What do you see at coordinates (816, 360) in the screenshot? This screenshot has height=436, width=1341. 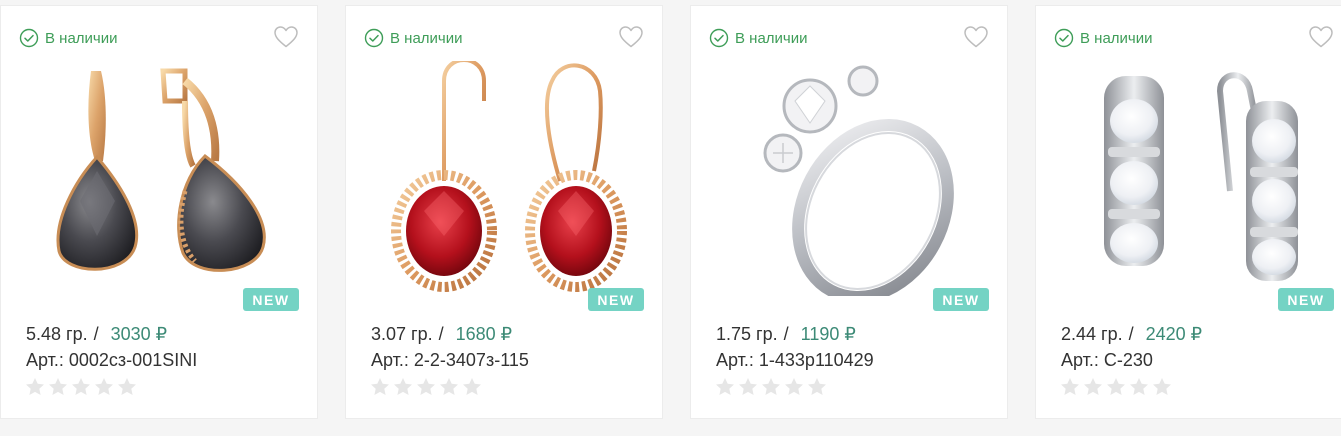 I see `article-number: 1-433р110429` at bounding box center [816, 360].